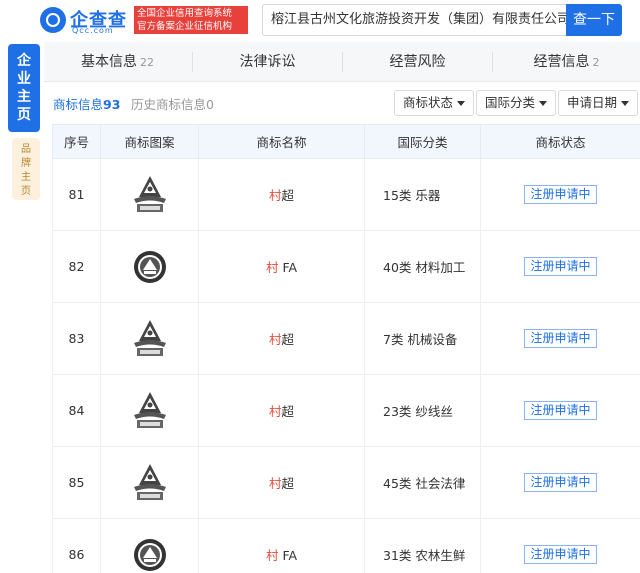 The height and width of the screenshot is (573, 640). I want to click on table-row: 86 村 FA 31类 农林生鲜 注册申请中, so click(346, 545).